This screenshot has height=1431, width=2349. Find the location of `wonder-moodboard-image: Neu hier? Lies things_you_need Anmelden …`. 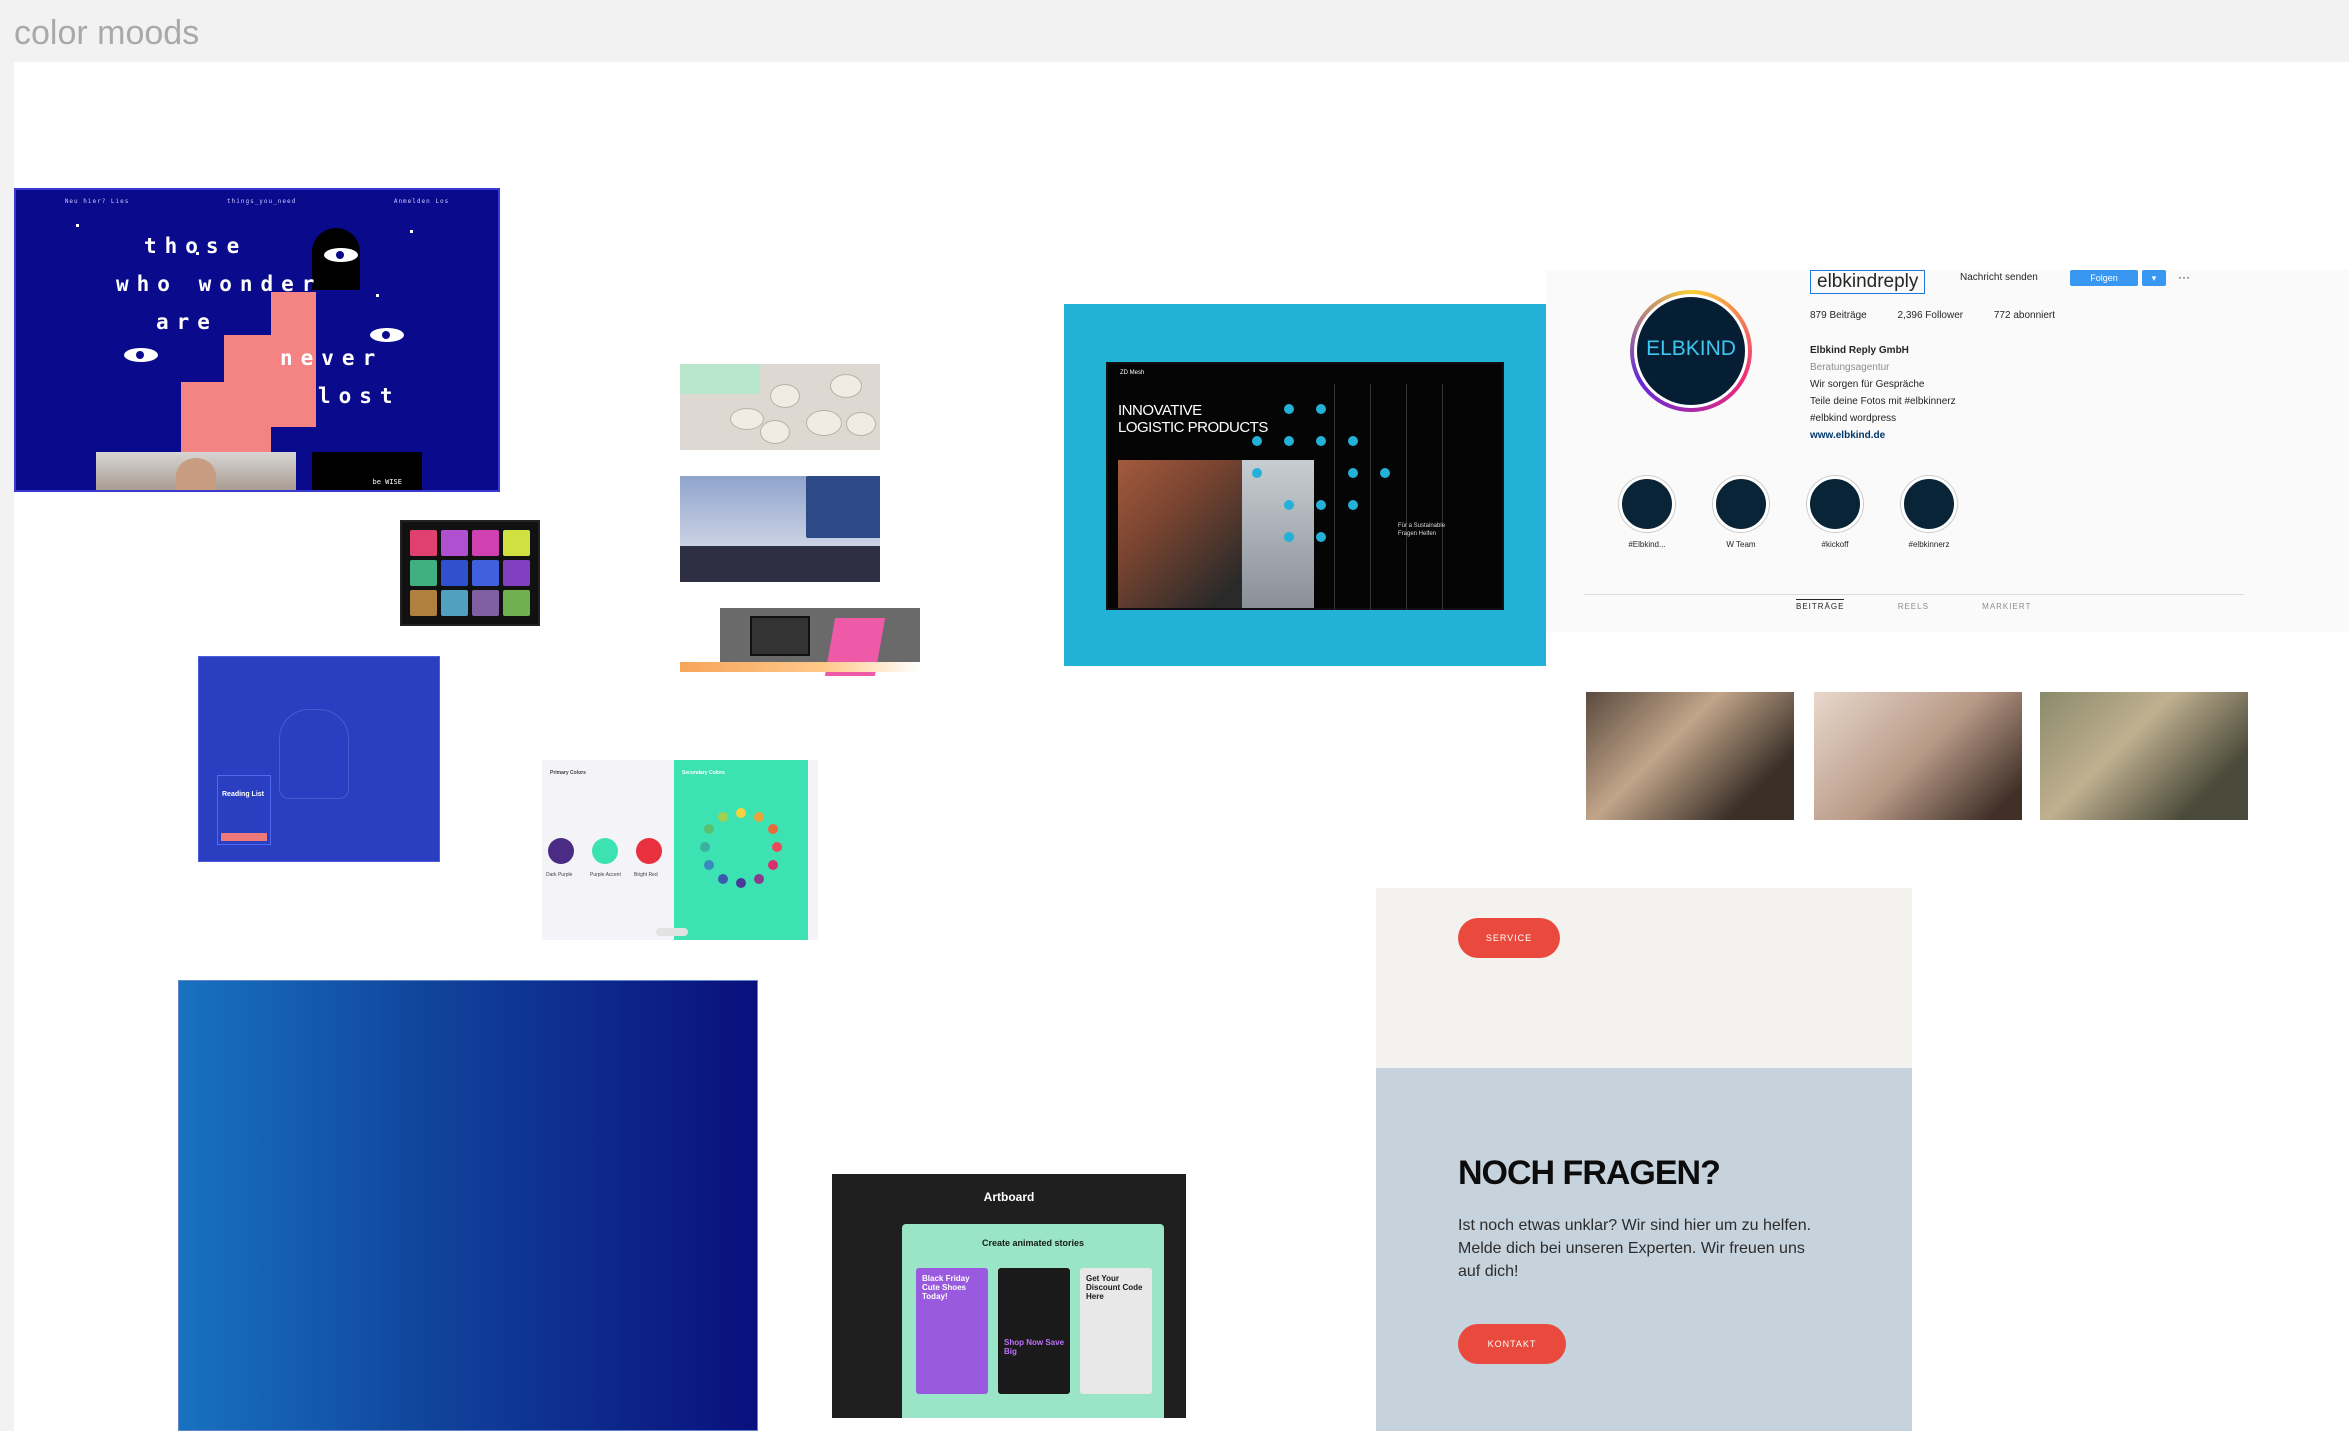

wonder-moodboard-image: Neu hier? Lies things_you_need Anmelden … is located at coordinates (257, 340).